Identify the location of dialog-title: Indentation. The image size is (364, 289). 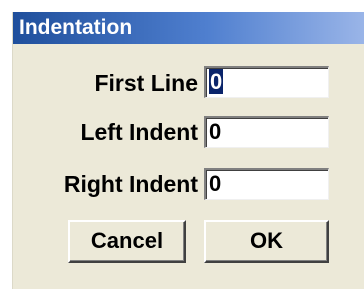
(76, 27).